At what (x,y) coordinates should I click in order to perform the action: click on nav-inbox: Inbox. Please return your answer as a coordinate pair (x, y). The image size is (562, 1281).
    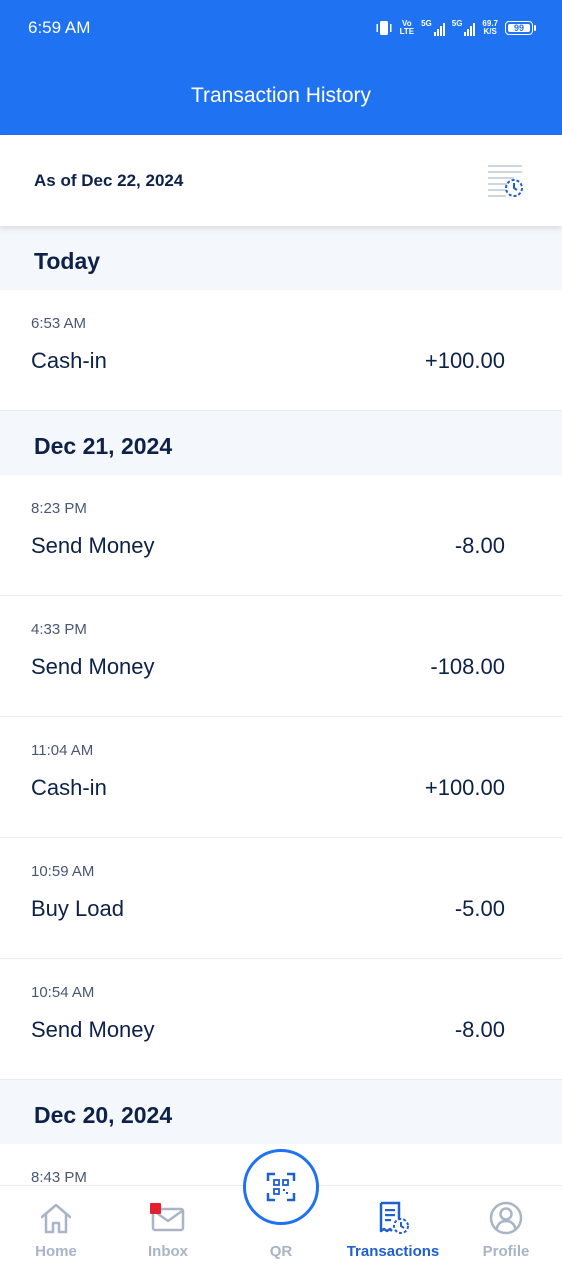
    Looking at the image, I should click on (168, 1233).